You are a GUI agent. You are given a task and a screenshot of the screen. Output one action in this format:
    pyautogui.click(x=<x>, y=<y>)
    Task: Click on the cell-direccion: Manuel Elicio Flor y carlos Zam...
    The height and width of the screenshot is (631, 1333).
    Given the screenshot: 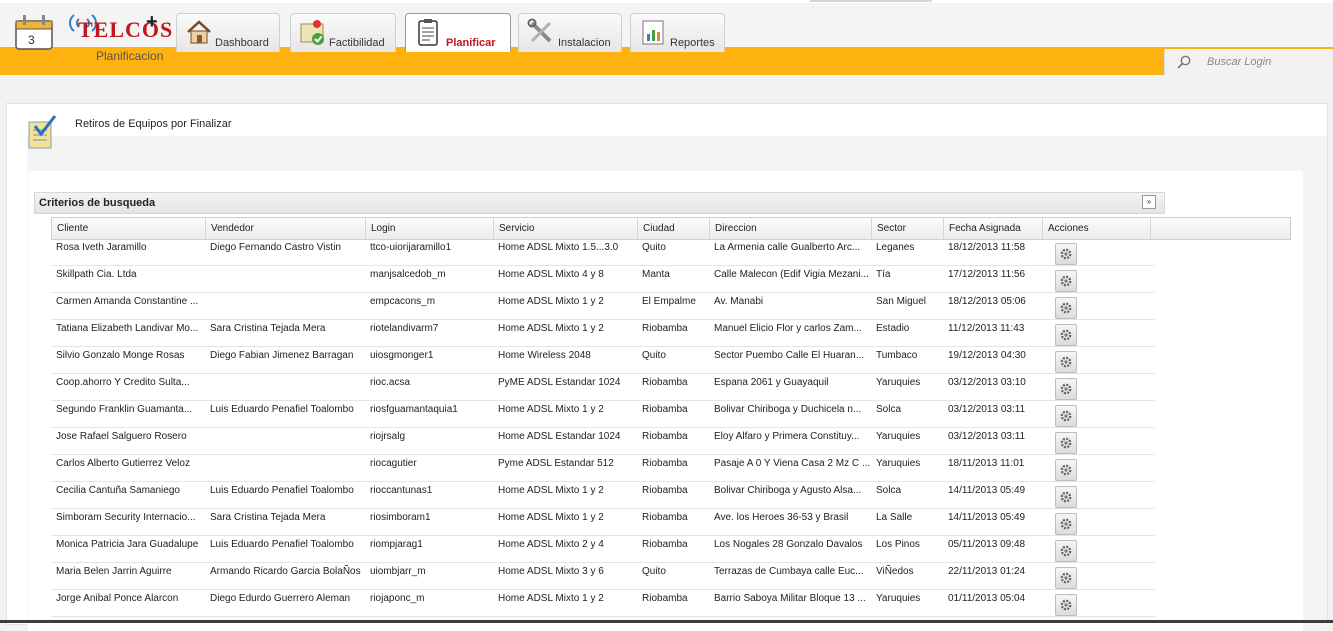 What is the action you would take?
    pyautogui.click(x=788, y=328)
    